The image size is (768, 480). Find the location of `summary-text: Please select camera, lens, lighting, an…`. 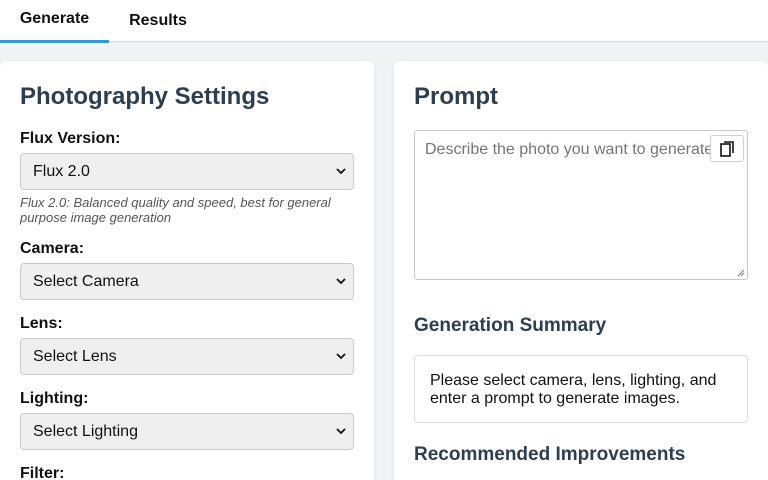

summary-text: Please select camera, lens, lighting, an… is located at coordinates (573, 389).